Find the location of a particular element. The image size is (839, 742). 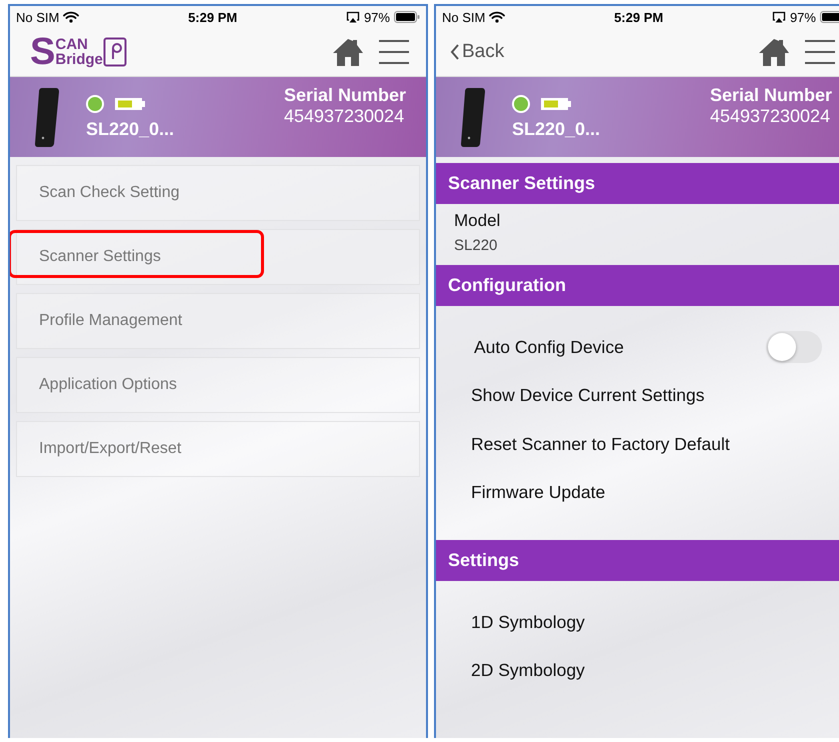

chevron-left-icon is located at coordinates (455, 52).